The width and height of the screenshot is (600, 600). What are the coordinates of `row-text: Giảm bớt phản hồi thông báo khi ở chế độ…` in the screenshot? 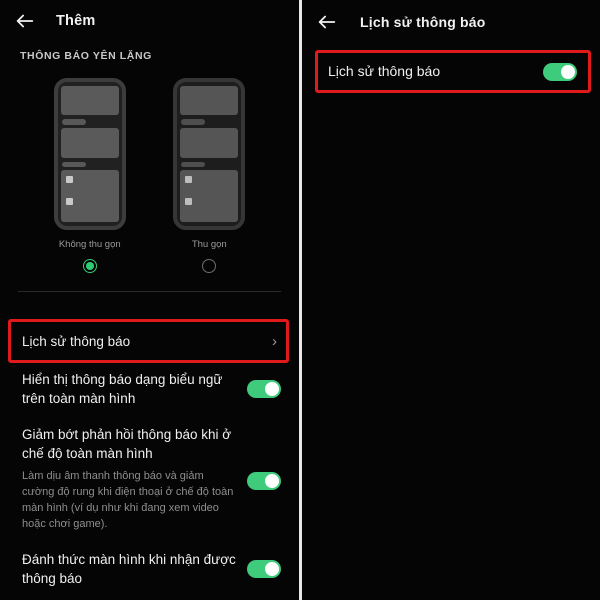 It's located at (134, 478).